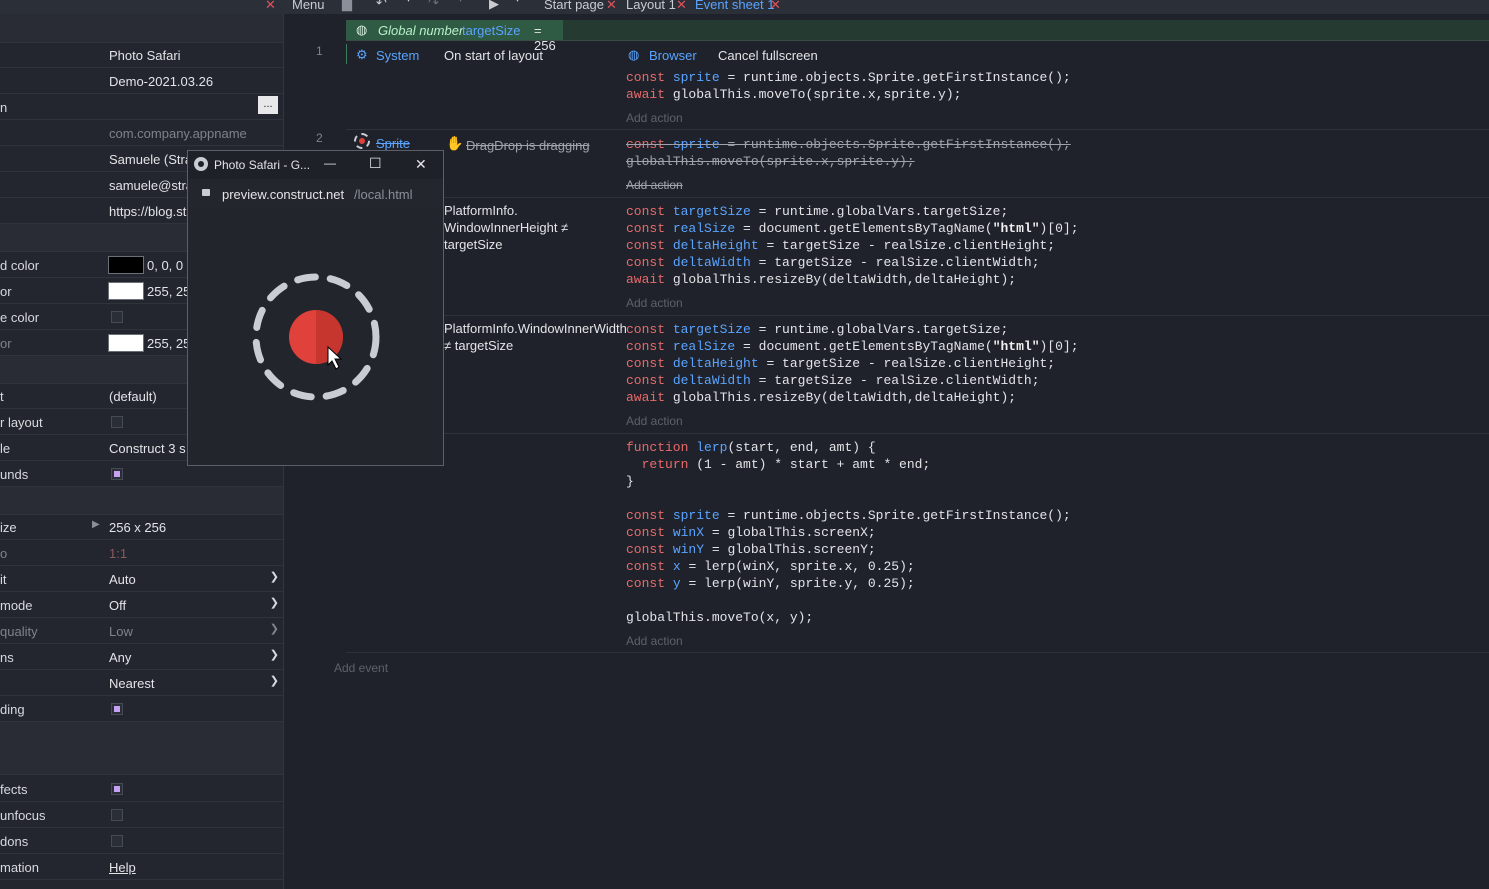 The height and width of the screenshot is (889, 1489). Describe the element at coordinates (381, 5) in the screenshot. I see `undo-icon: ↶` at that location.